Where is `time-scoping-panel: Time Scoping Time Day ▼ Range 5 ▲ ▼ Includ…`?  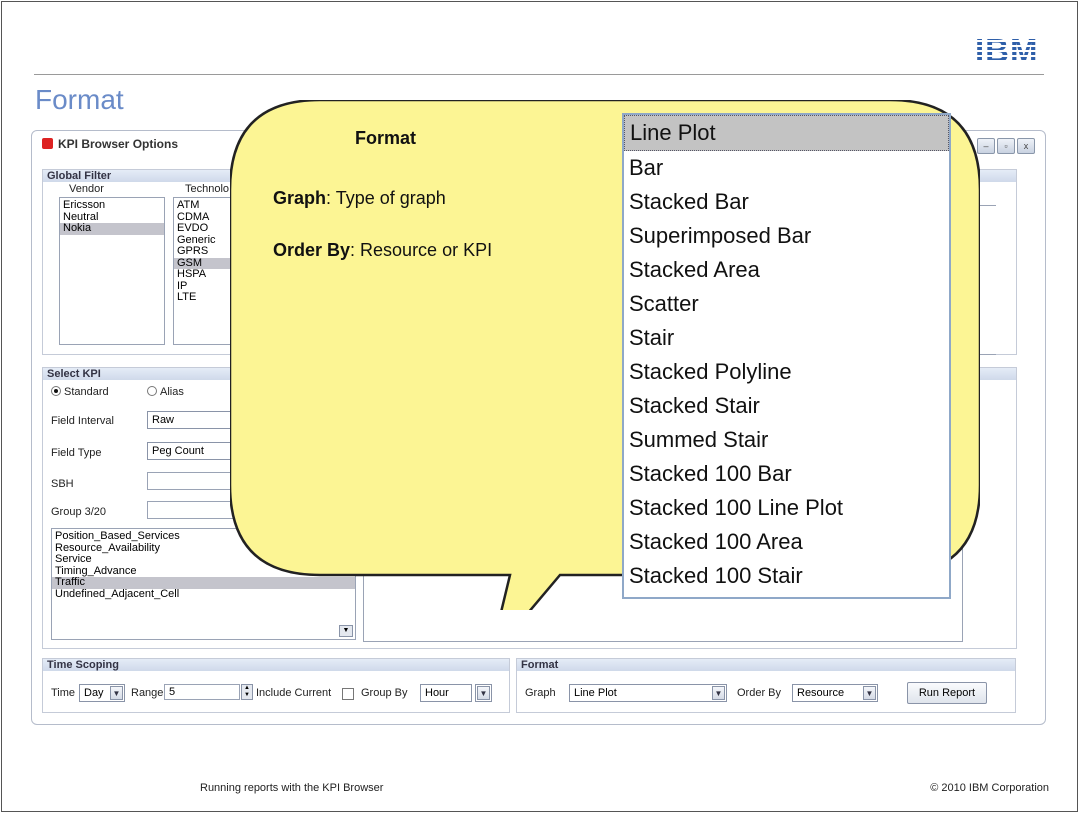
time-scoping-panel: Time Scoping Time Day ▼ Range 5 ▲ ▼ Includ… is located at coordinates (276, 685).